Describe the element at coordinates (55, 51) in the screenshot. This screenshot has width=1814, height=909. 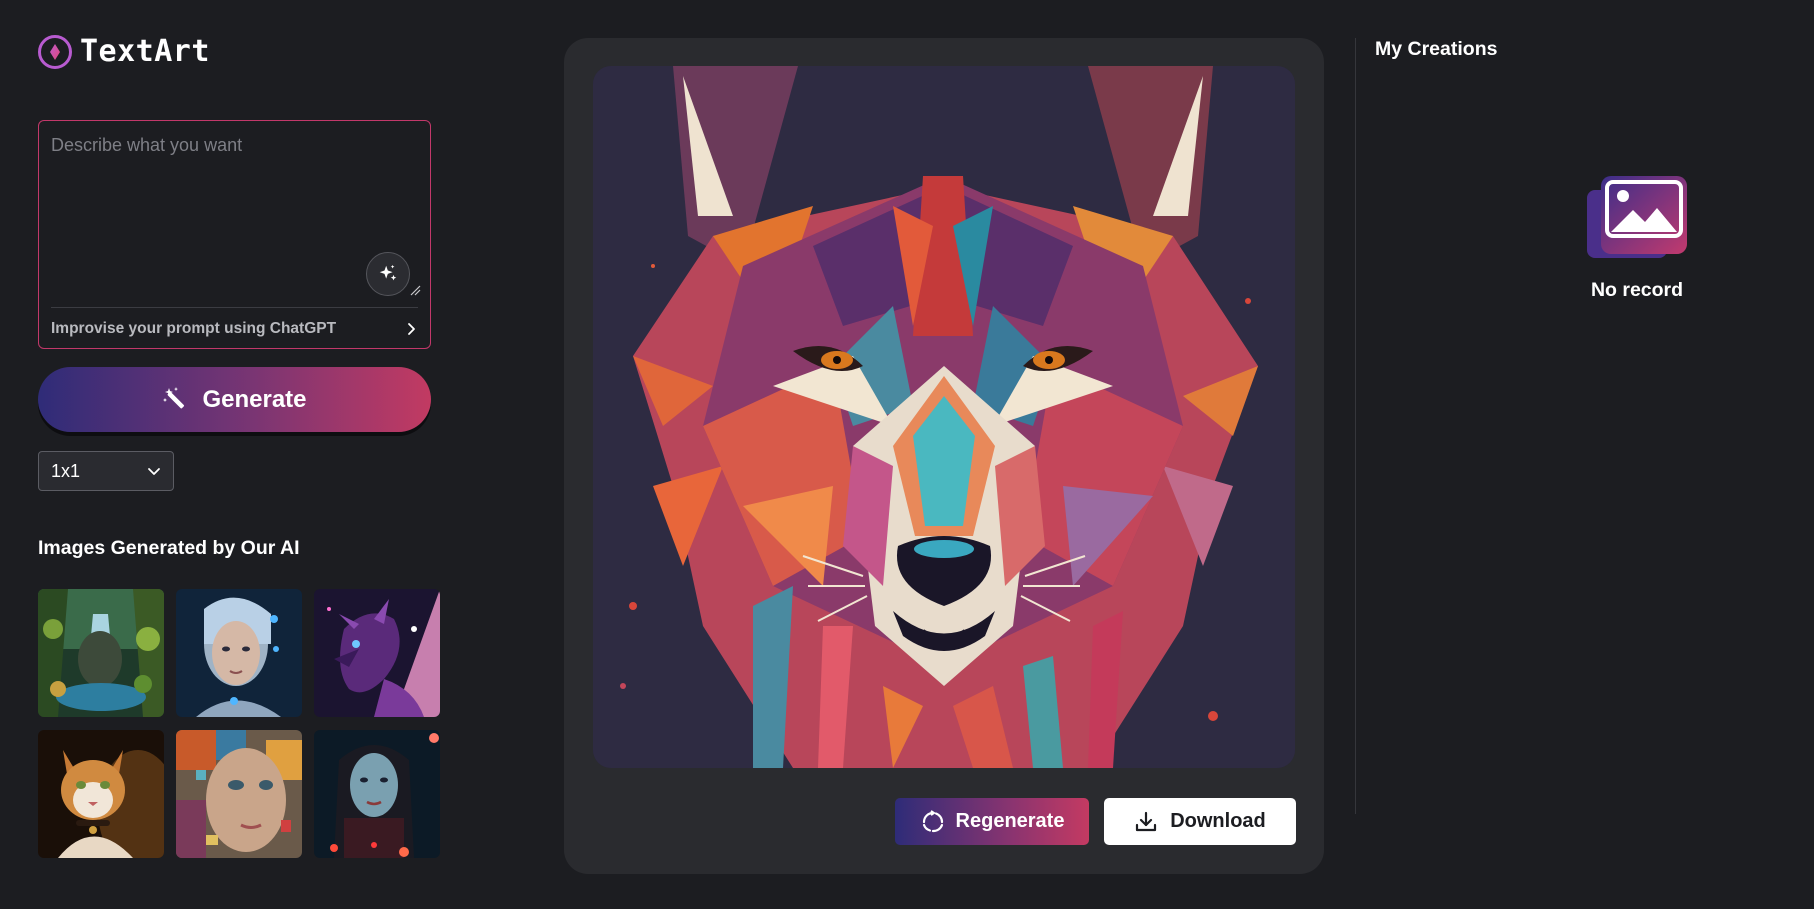
I see `logo-icon` at that location.